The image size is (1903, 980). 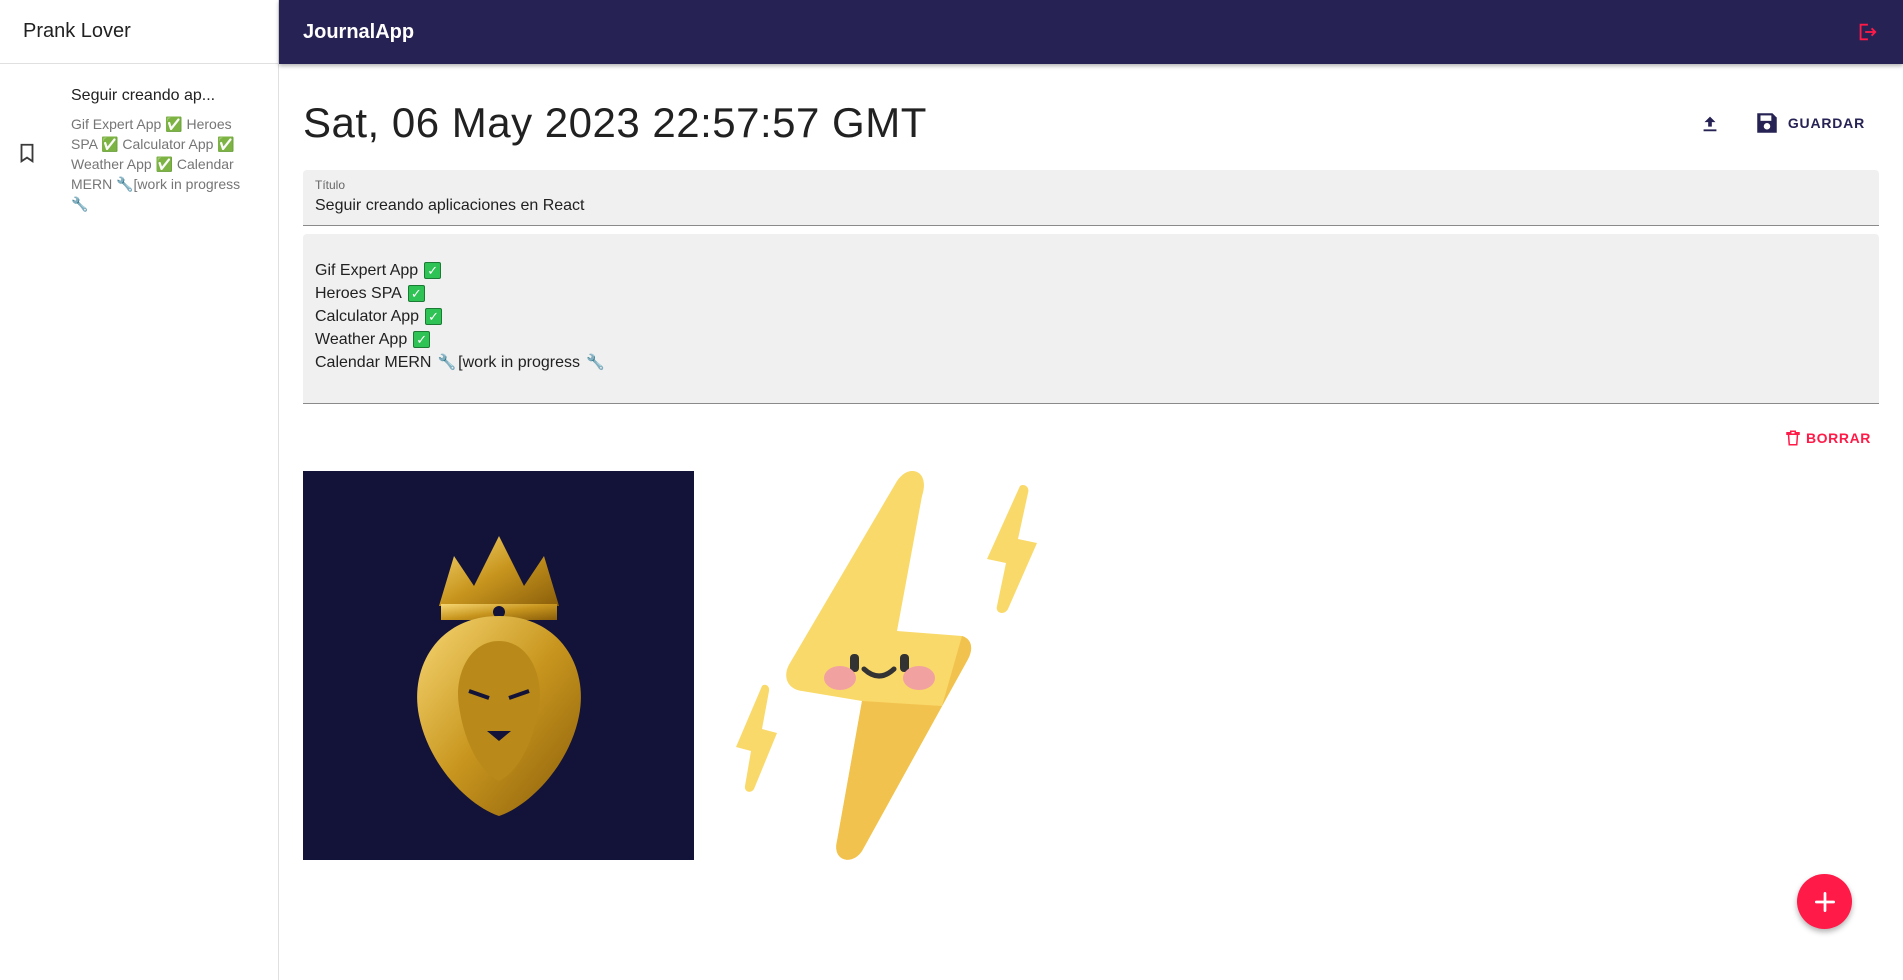 I want to click on delete-row: BORRAR, so click(x=1091, y=437).